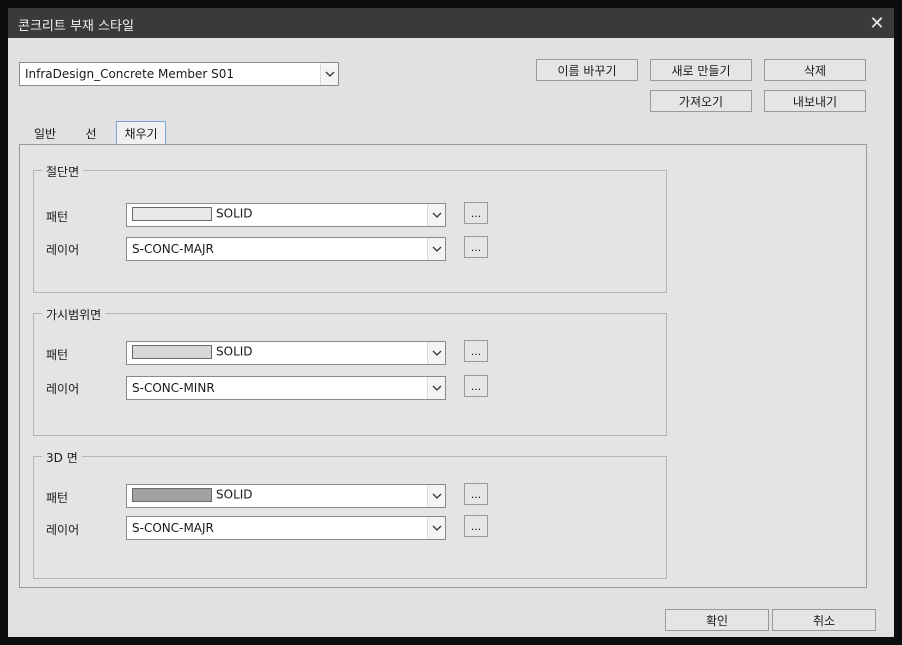 This screenshot has width=902, height=645. What do you see at coordinates (173, 388) in the screenshot?
I see `layer-value: S-CONC-MINR` at bounding box center [173, 388].